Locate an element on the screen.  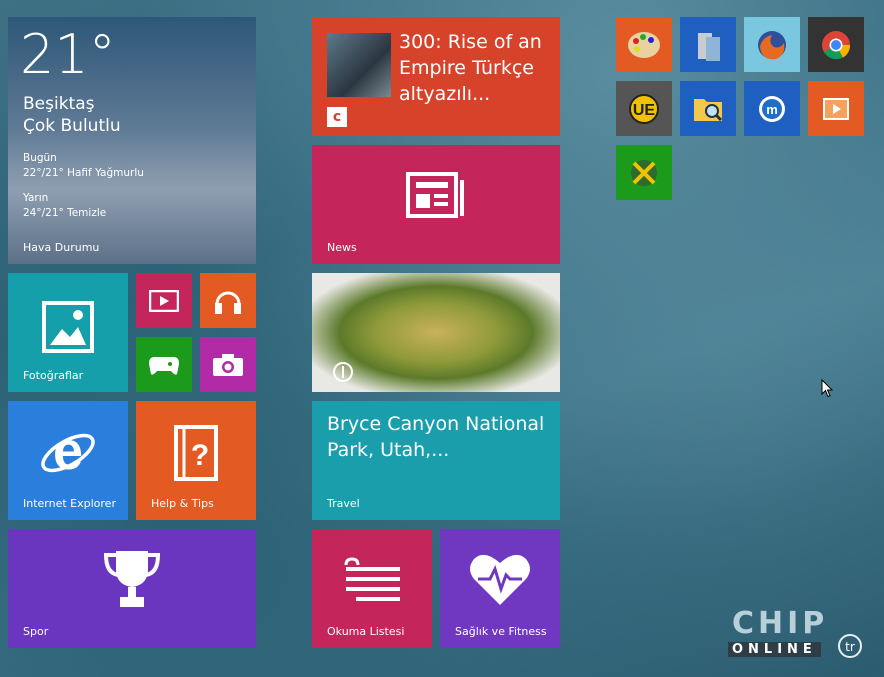
server-app-tile is located at coordinates (708, 44).